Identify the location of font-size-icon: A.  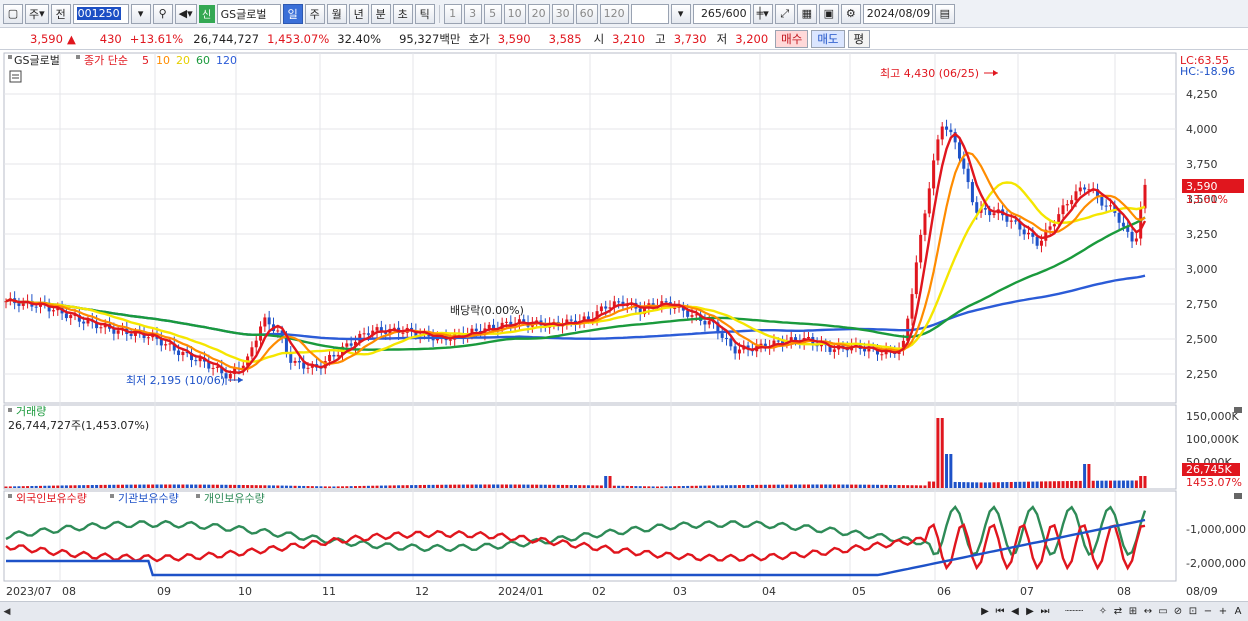
(1238, 611).